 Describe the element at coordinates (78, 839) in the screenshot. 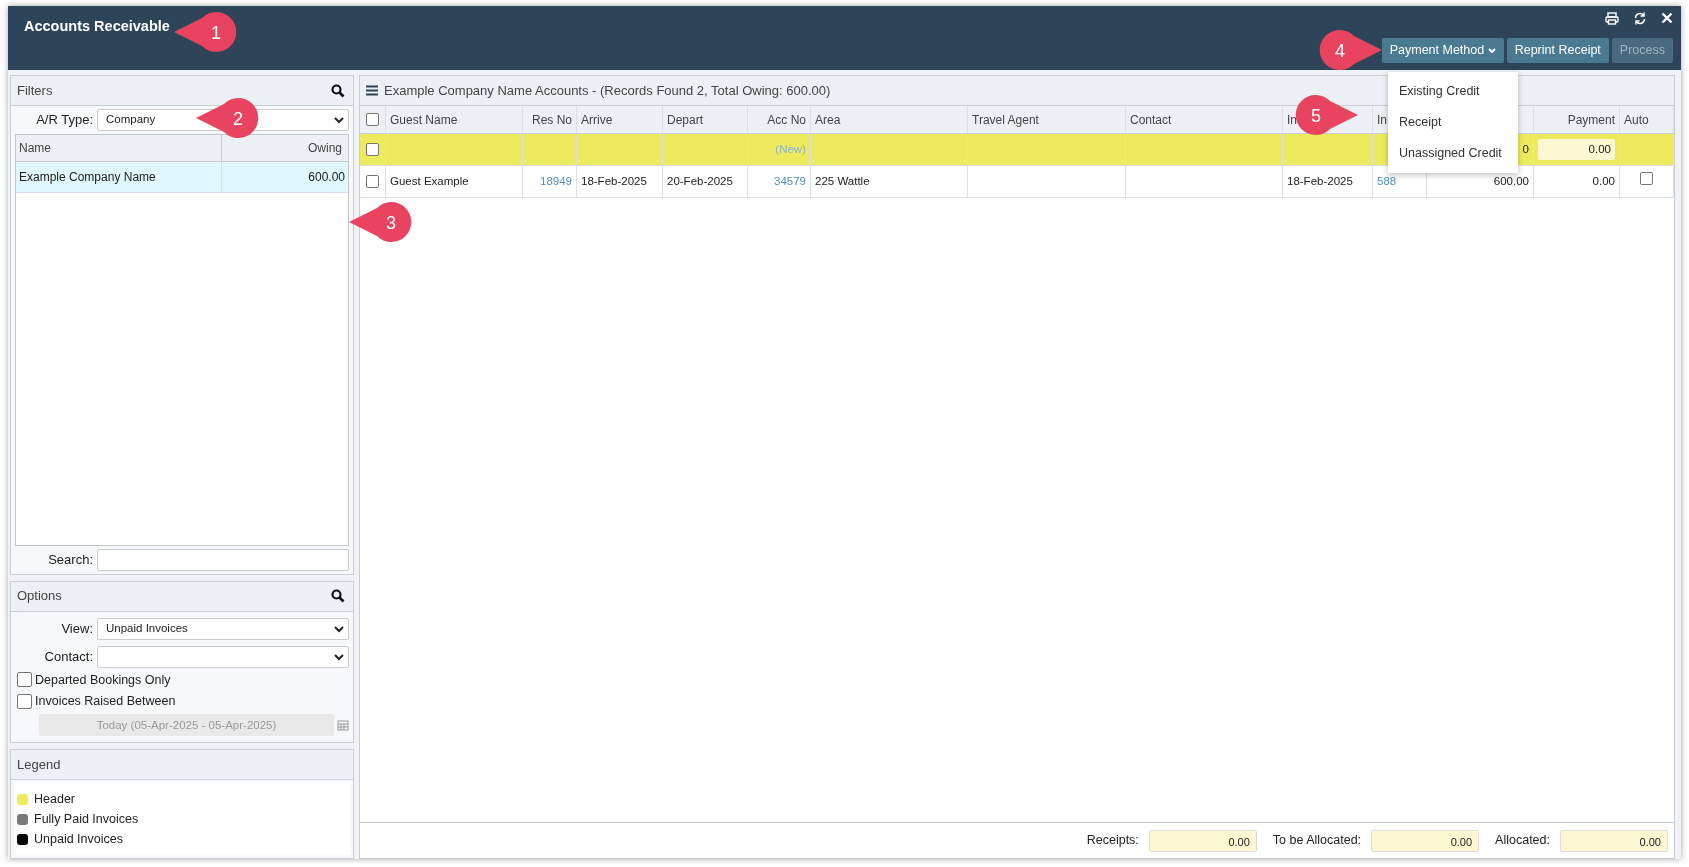

I see `legend-label: Unpaid Invoices` at that location.